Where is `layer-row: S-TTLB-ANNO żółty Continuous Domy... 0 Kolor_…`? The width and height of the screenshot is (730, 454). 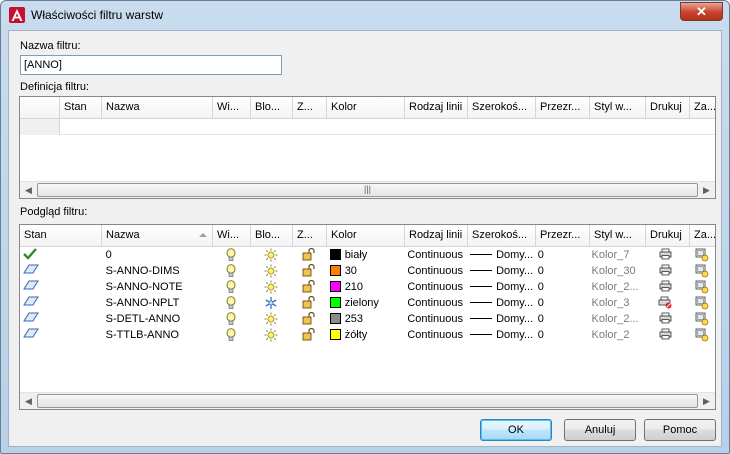
layer-row: S-TTLB-ANNO żółty Continuous Domy... 0 Kolor_… is located at coordinates (367, 336).